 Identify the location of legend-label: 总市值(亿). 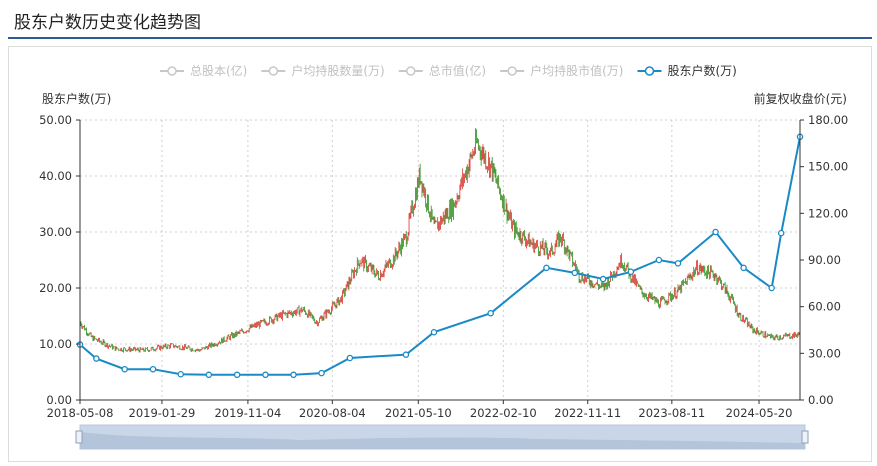
(457, 70).